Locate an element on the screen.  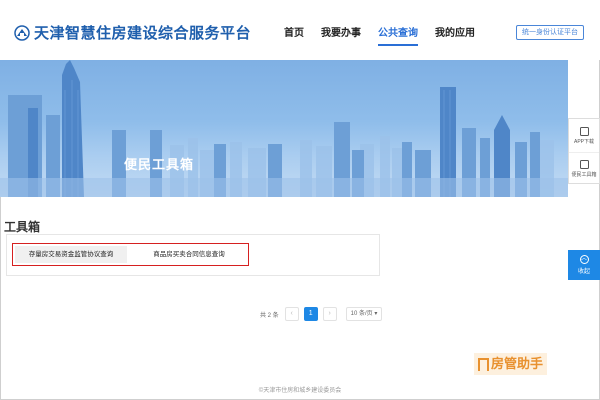
nav-services: 我要办事 is located at coordinates (341, 35).